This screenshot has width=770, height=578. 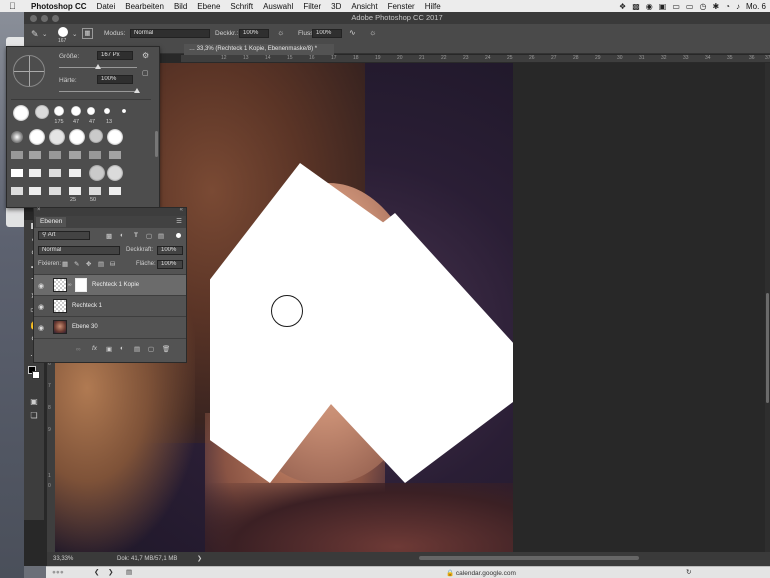 What do you see at coordinates (63, 32) in the screenshot?
I see `brush-preview-icon` at bounding box center [63, 32].